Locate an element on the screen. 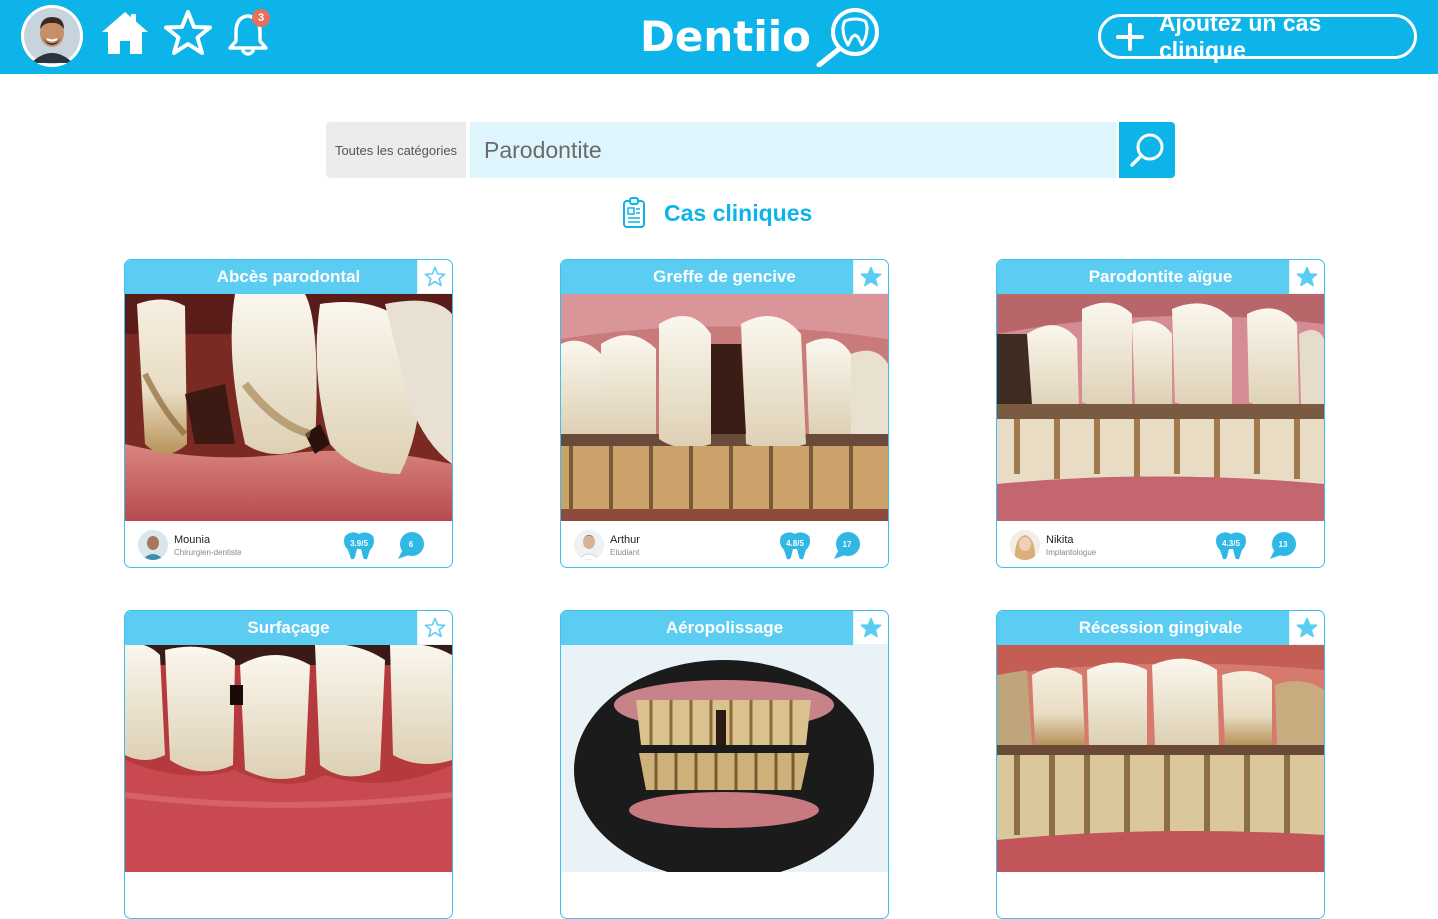 This screenshot has width=1438, height=919. logo-text: Dentiio is located at coordinates (725, 36).